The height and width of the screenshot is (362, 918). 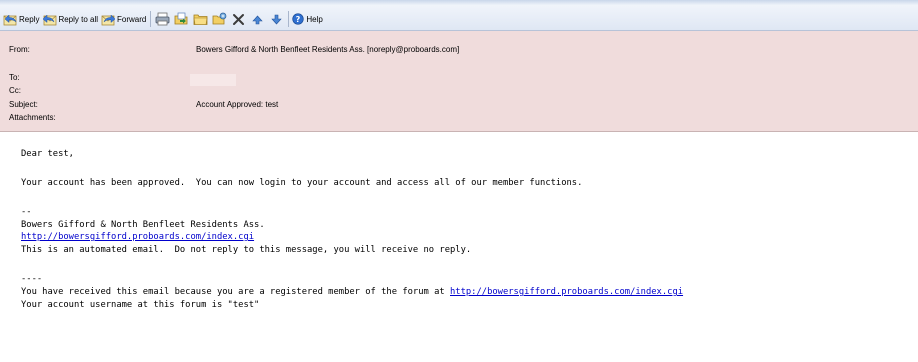 I want to click on to-label: To:, so click(x=14, y=77).